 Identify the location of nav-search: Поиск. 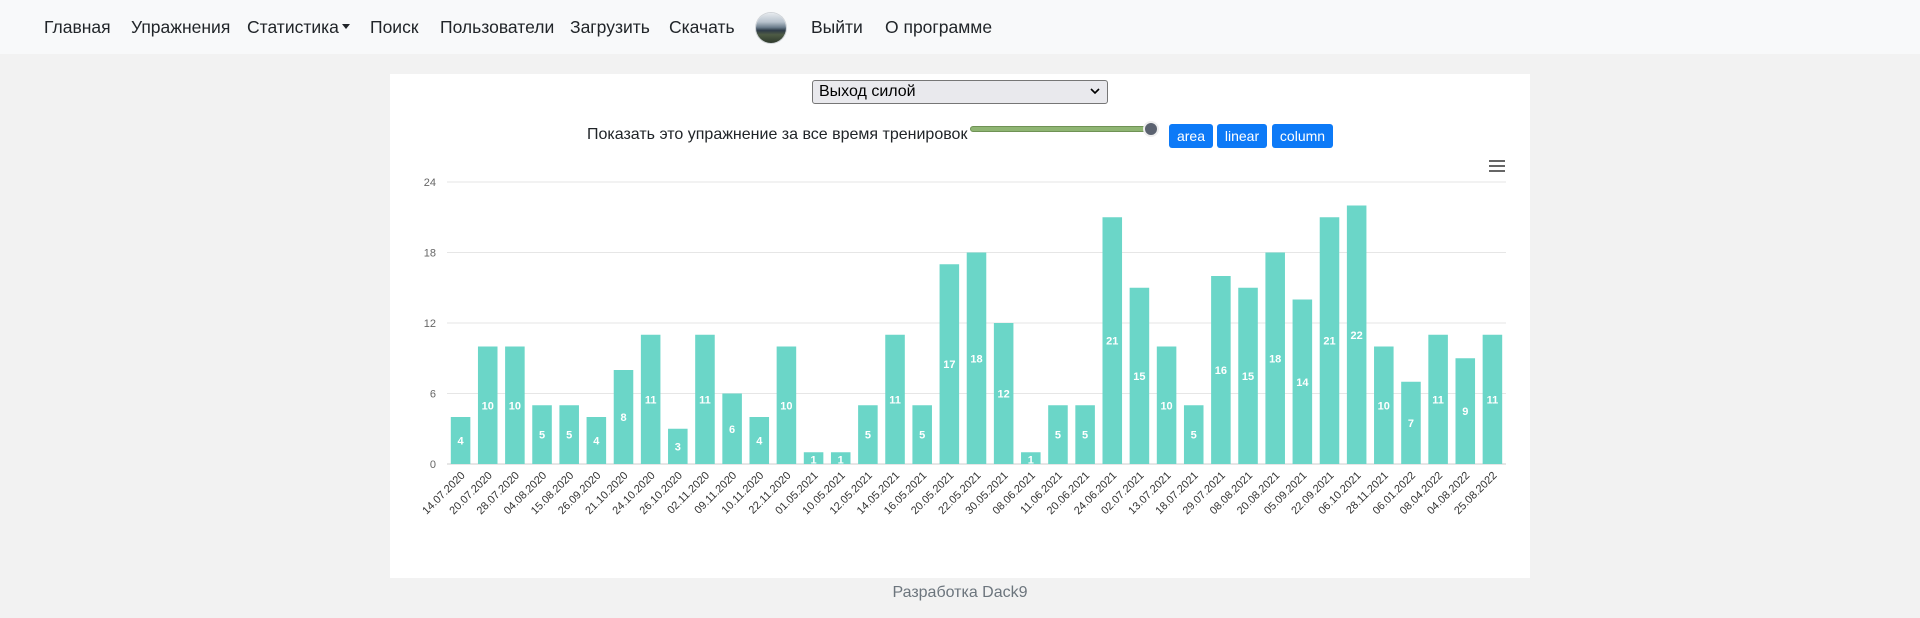
(394, 27).